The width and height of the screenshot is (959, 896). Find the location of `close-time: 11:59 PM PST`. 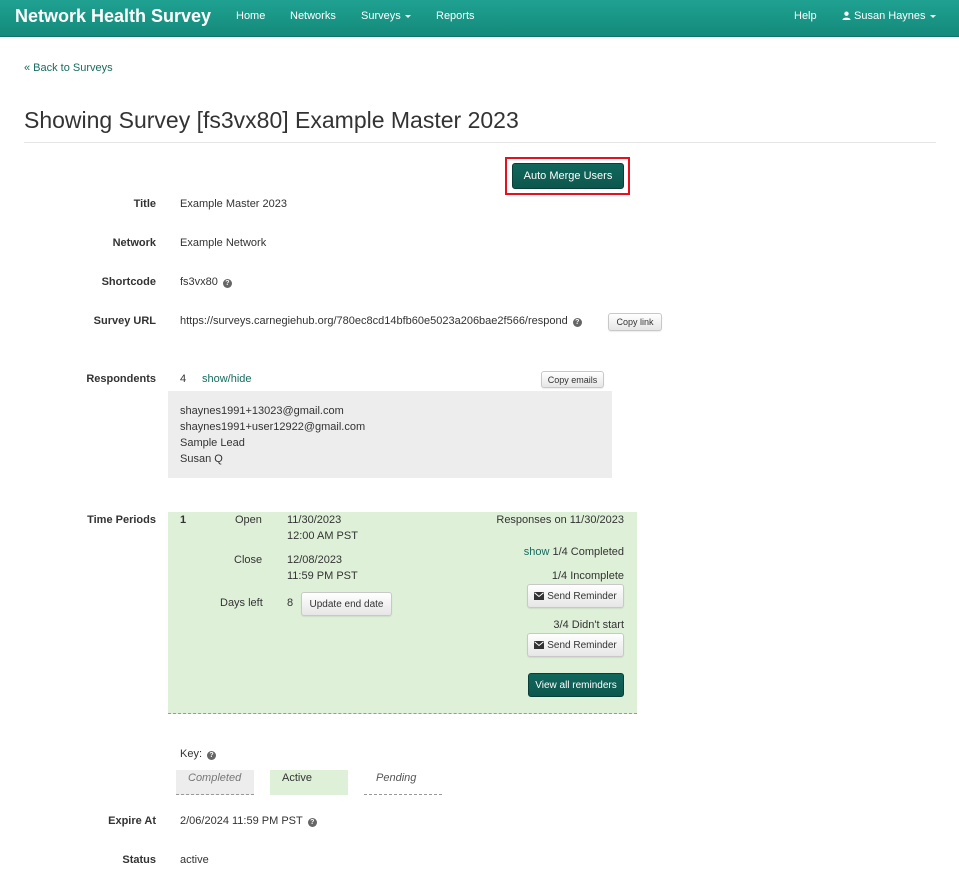

close-time: 11:59 PM PST is located at coordinates (322, 576).